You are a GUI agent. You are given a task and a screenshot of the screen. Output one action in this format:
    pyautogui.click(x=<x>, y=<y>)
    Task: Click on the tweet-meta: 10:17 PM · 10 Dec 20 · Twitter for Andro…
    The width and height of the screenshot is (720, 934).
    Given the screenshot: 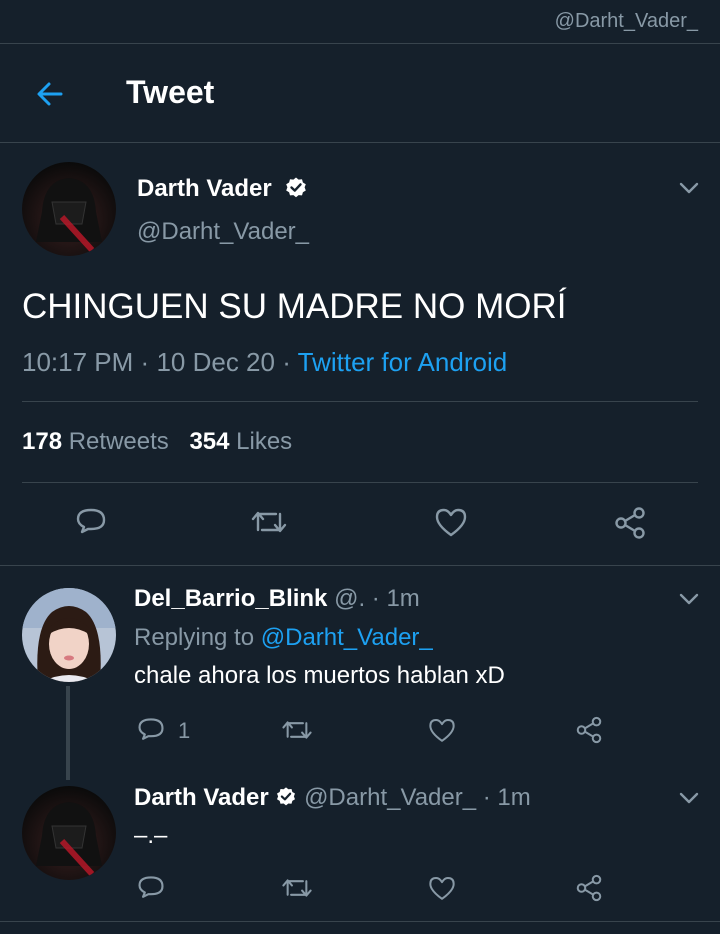 What is the action you would take?
    pyautogui.click(x=264, y=362)
    